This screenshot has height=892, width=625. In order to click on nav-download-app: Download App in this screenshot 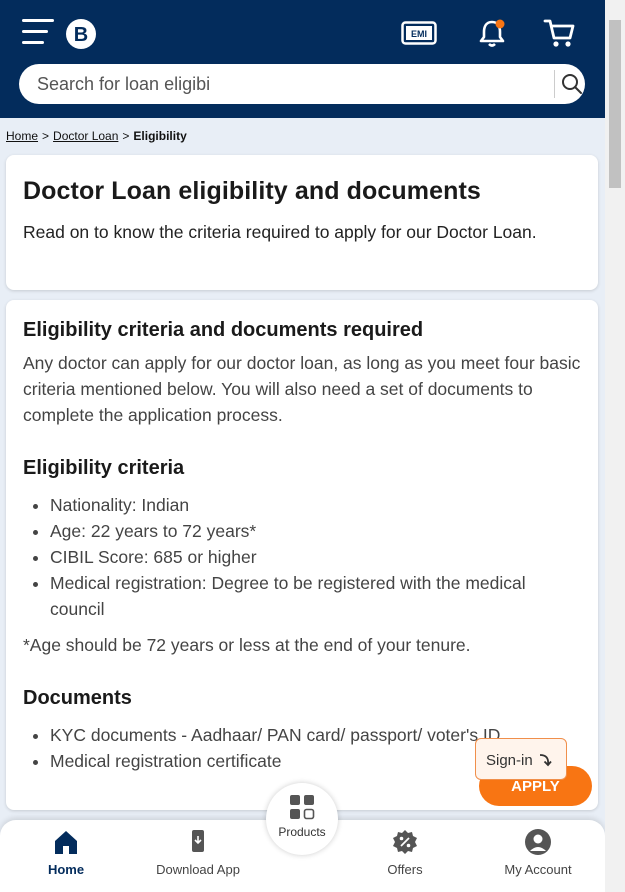, I will do `click(198, 852)`.